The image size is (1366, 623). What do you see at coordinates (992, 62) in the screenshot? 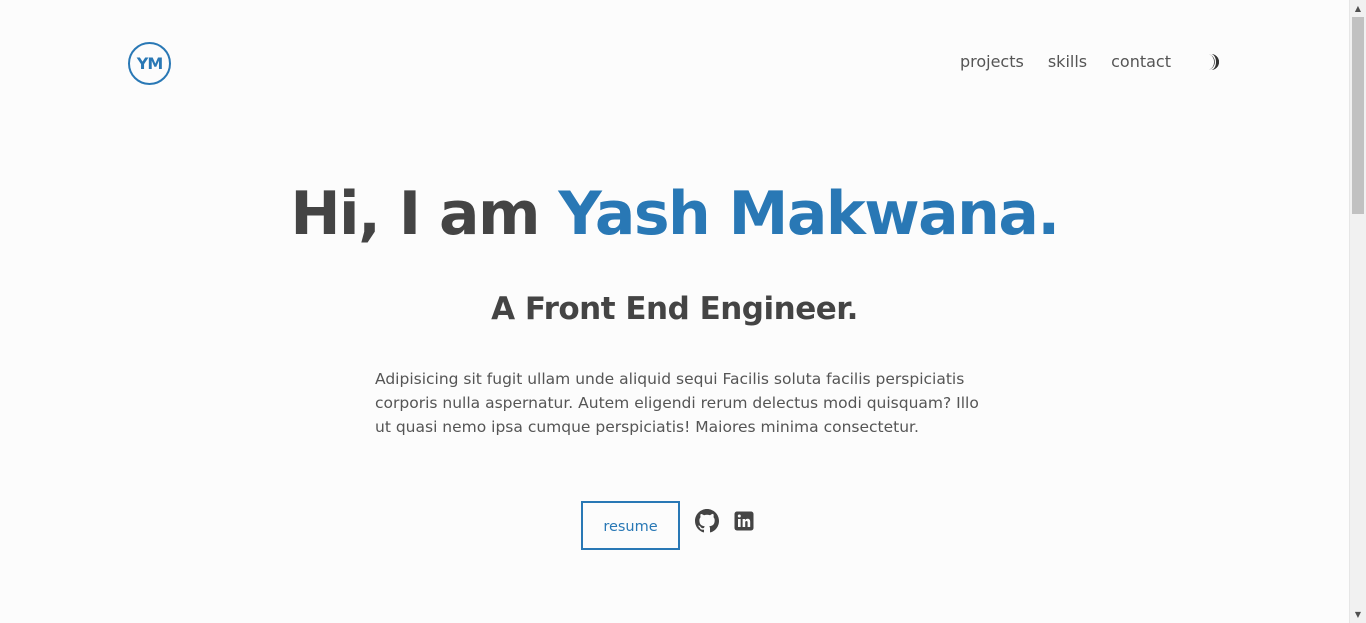
I see `nav-link-projects: projects` at bounding box center [992, 62].